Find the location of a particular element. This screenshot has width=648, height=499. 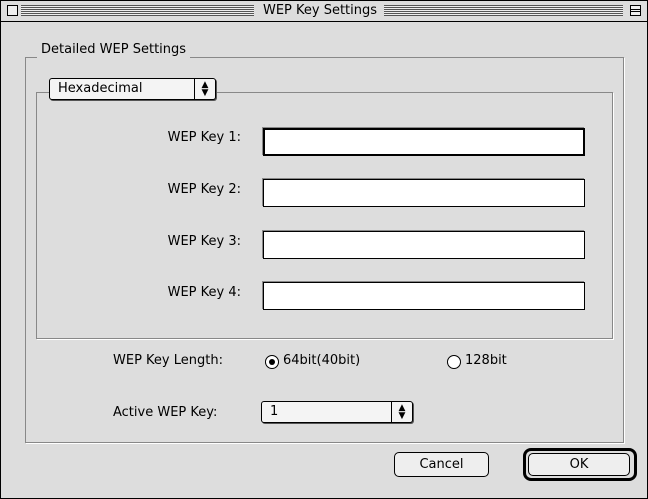

wep-key-4-field is located at coordinates (424, 296).